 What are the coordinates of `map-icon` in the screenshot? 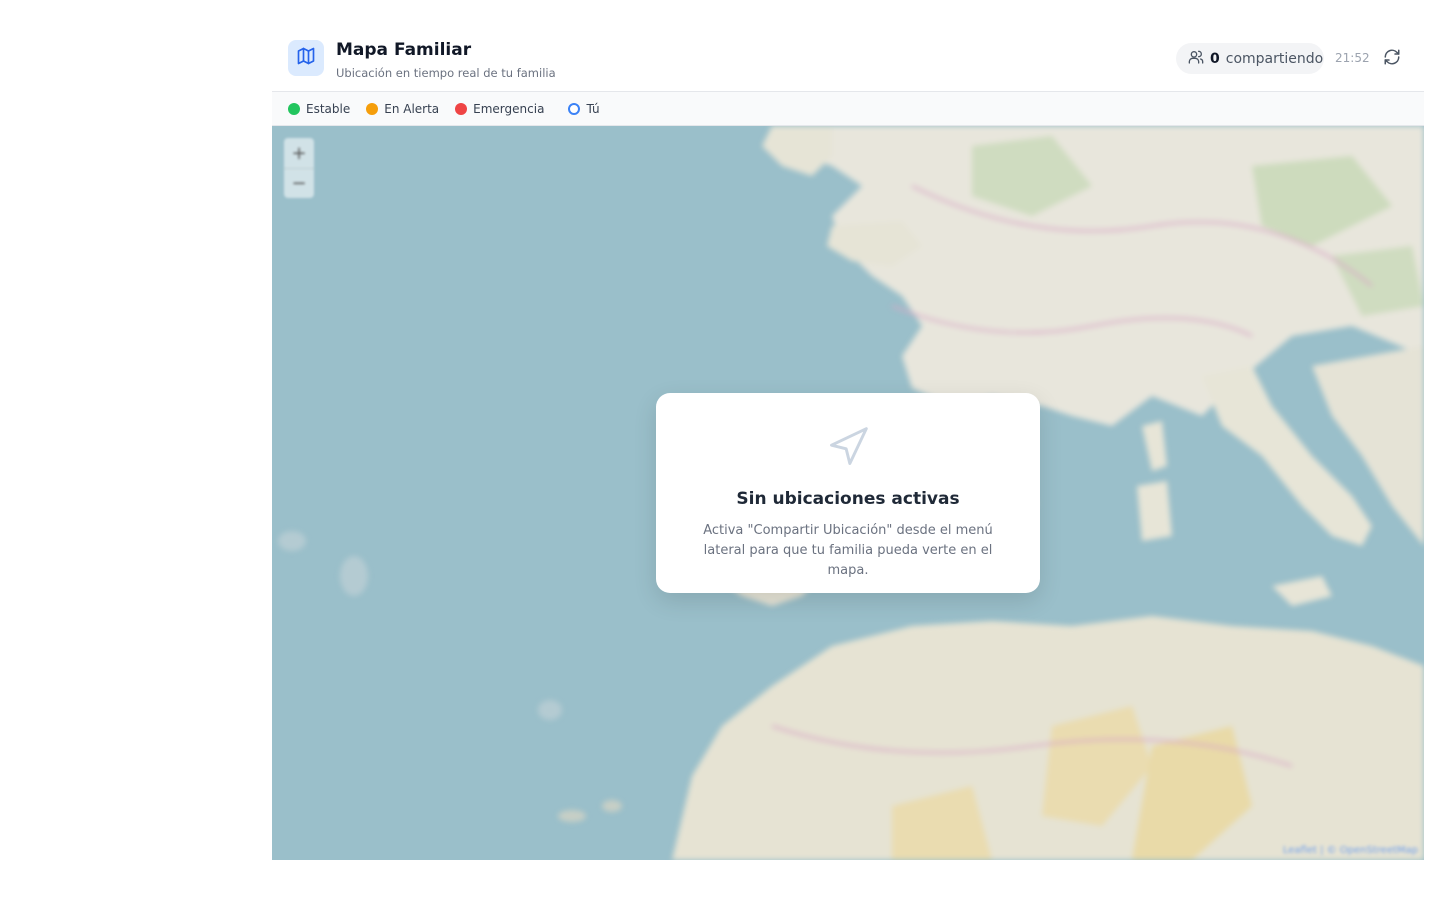 It's located at (306, 58).